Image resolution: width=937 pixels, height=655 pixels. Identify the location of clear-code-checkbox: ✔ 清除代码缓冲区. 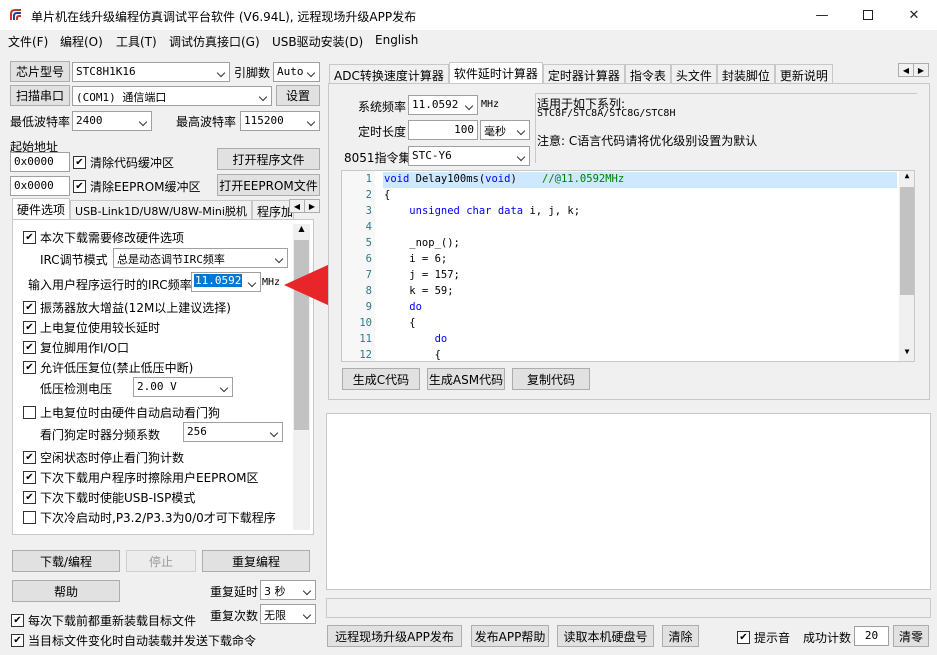
(123, 162).